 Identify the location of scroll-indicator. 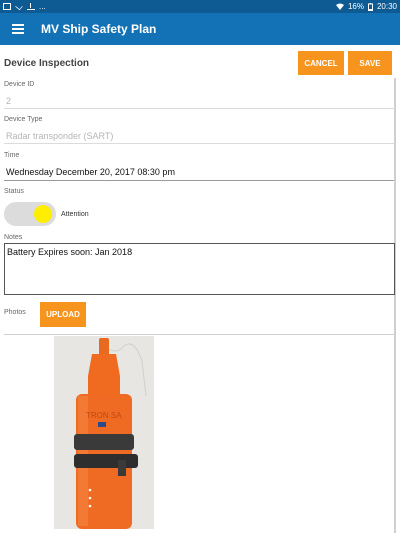
(395, 305).